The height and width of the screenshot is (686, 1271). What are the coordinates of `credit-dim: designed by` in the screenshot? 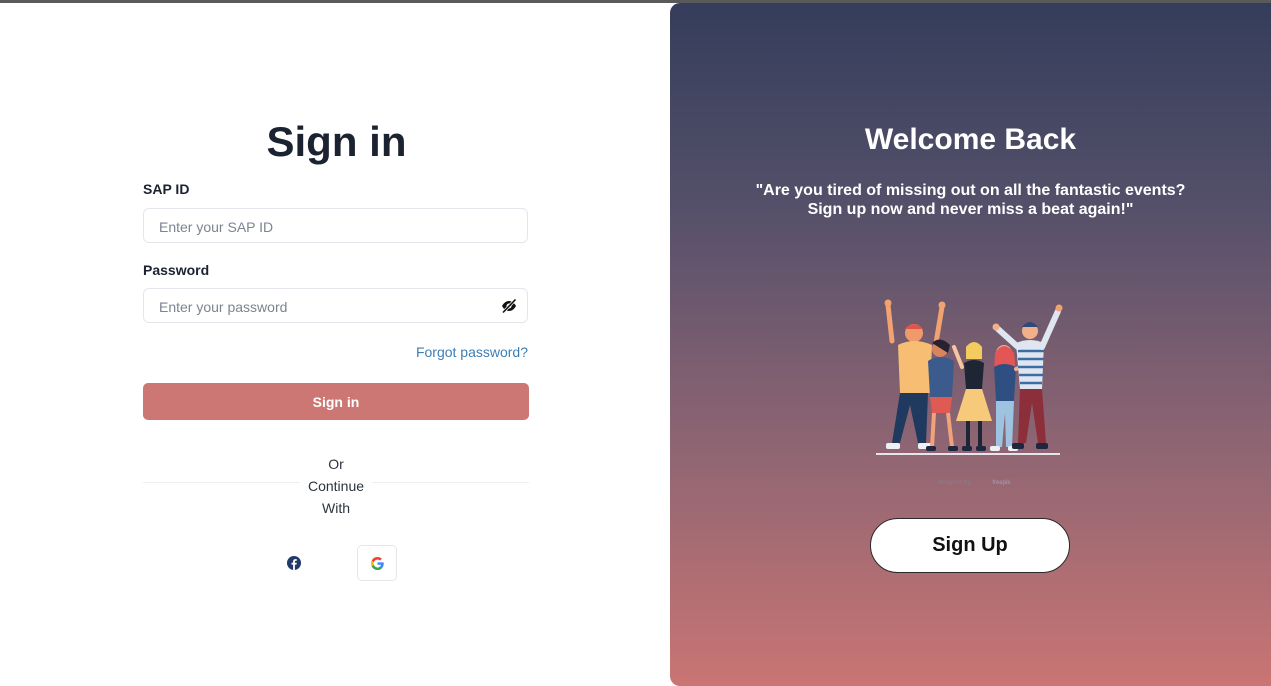 It's located at (954, 483).